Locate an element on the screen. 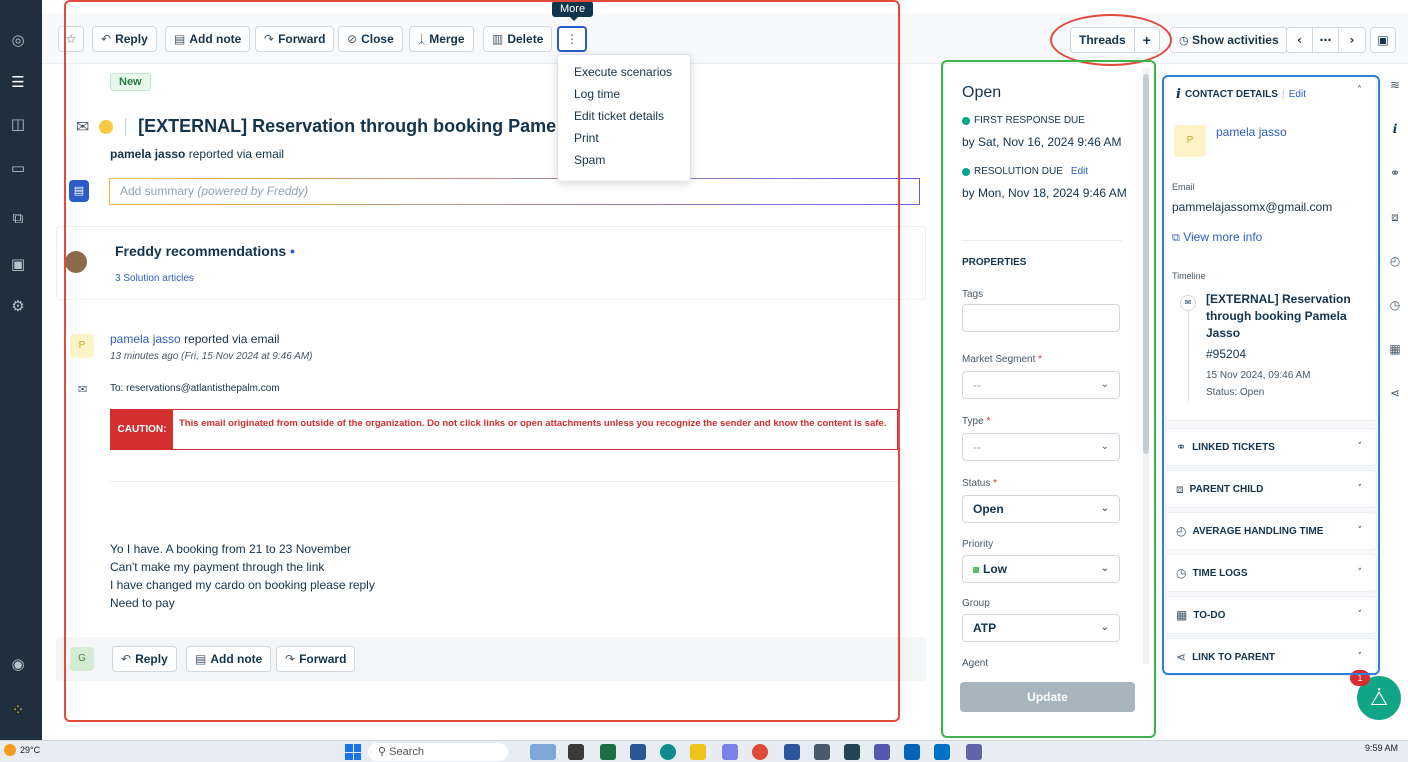  envelope-icon: ✉ is located at coordinates (1188, 303).